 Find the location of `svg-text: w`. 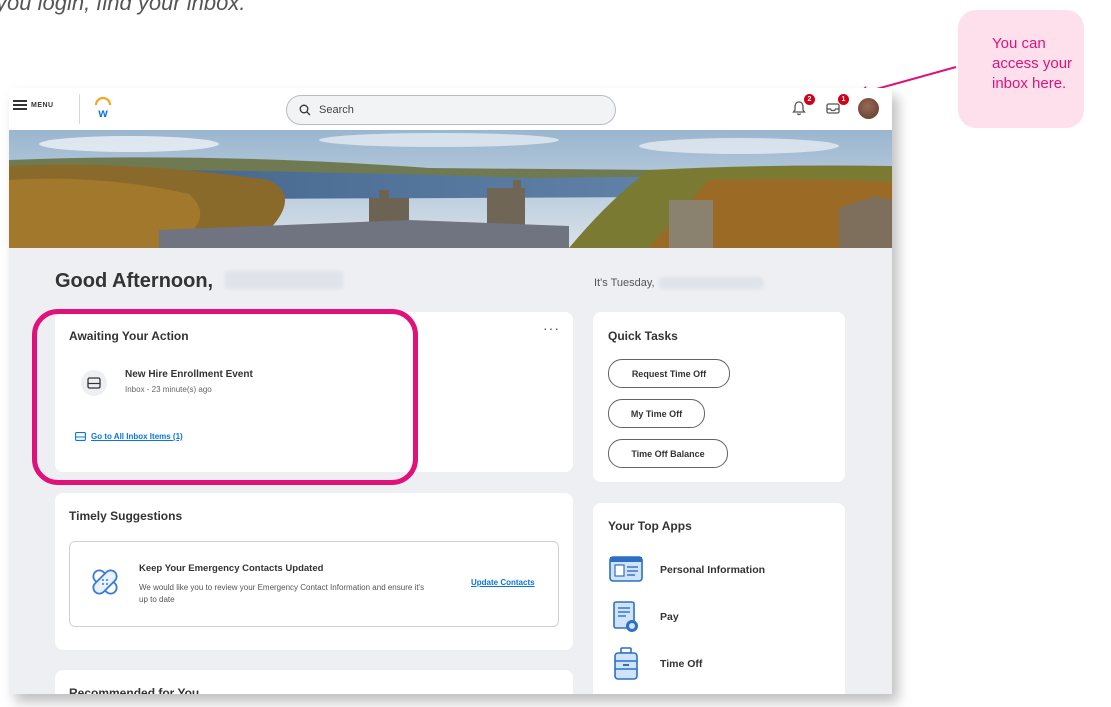

svg-text: w is located at coordinates (102, 113).